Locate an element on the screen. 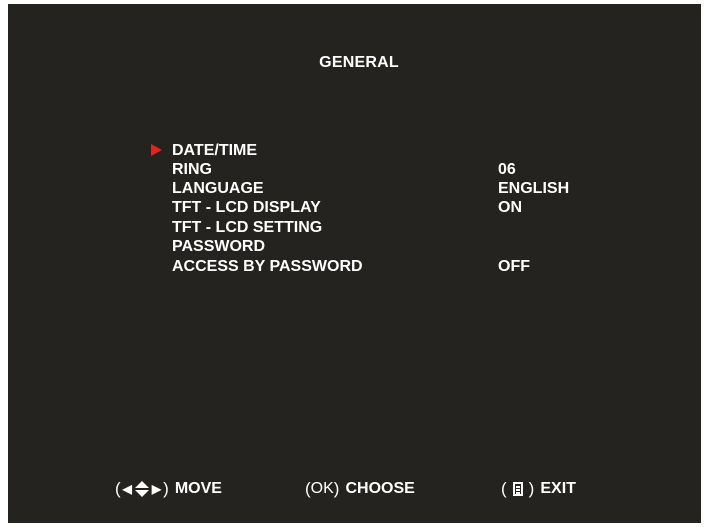 This screenshot has height=527, width=705. menu-item-date-time: DATE/TIME is located at coordinates (354, 151).